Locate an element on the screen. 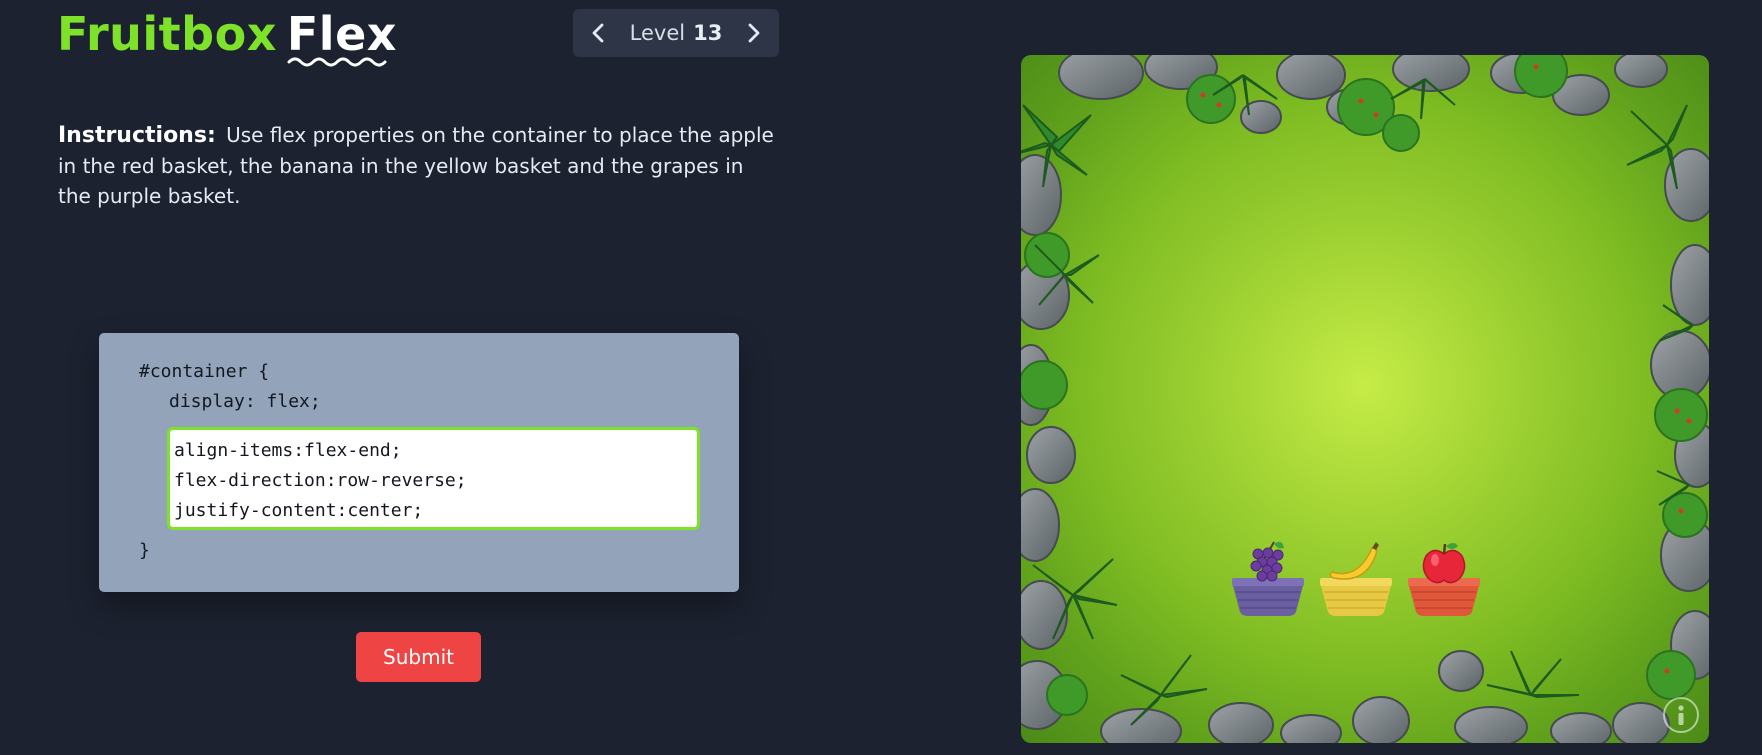 The height and width of the screenshot is (755, 1762). grapes-icon is located at coordinates (1267, 561).